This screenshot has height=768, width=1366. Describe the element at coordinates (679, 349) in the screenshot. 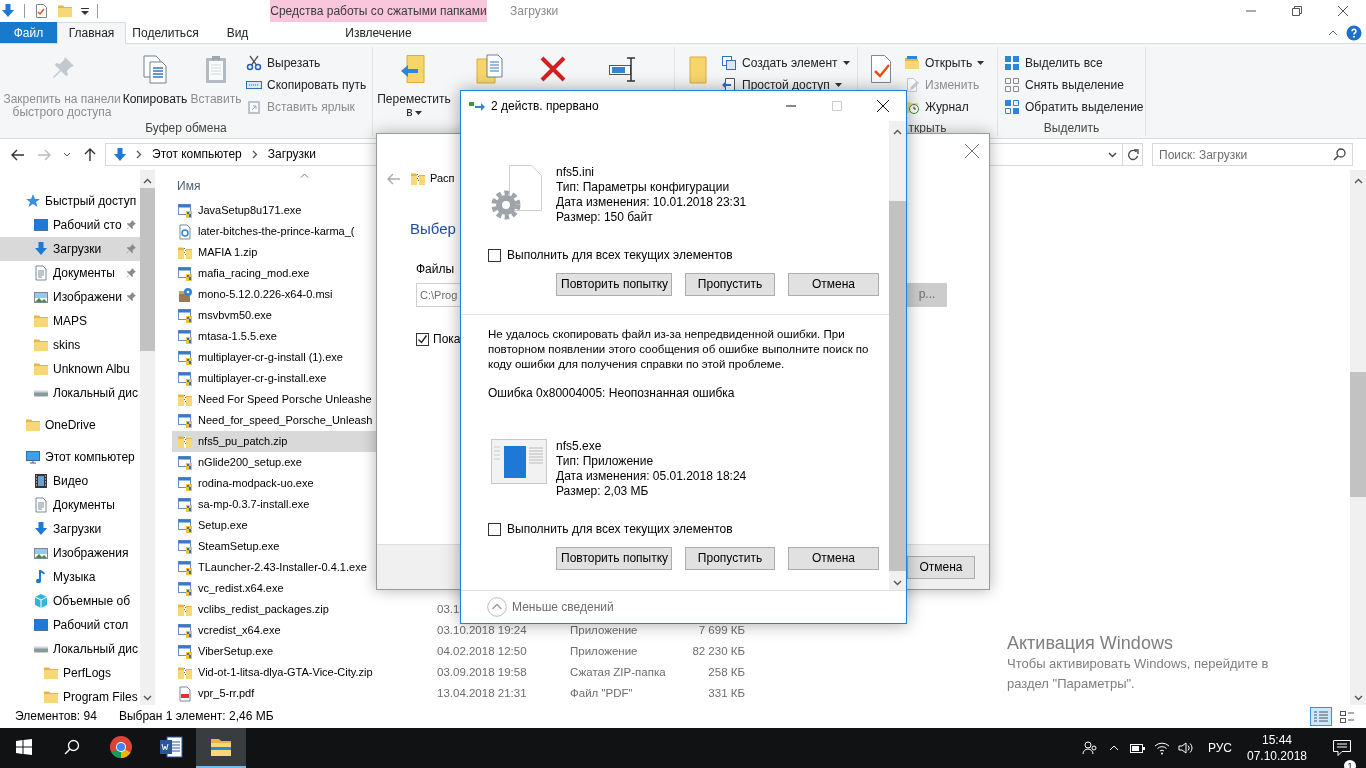

I see `error-message: Не удалось скопировать файл из-за непредвиденной ошибки. При повторном появлении этого сообщения об ошибке выполните поиск по коду ошибки для получения справки по этой проблеме.` at that location.